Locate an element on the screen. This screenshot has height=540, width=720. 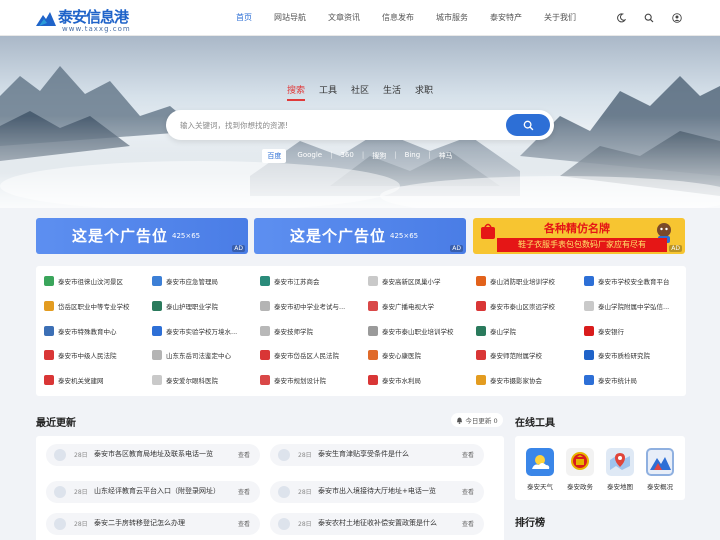
nav-home: 首页 is located at coordinates (244, 18).